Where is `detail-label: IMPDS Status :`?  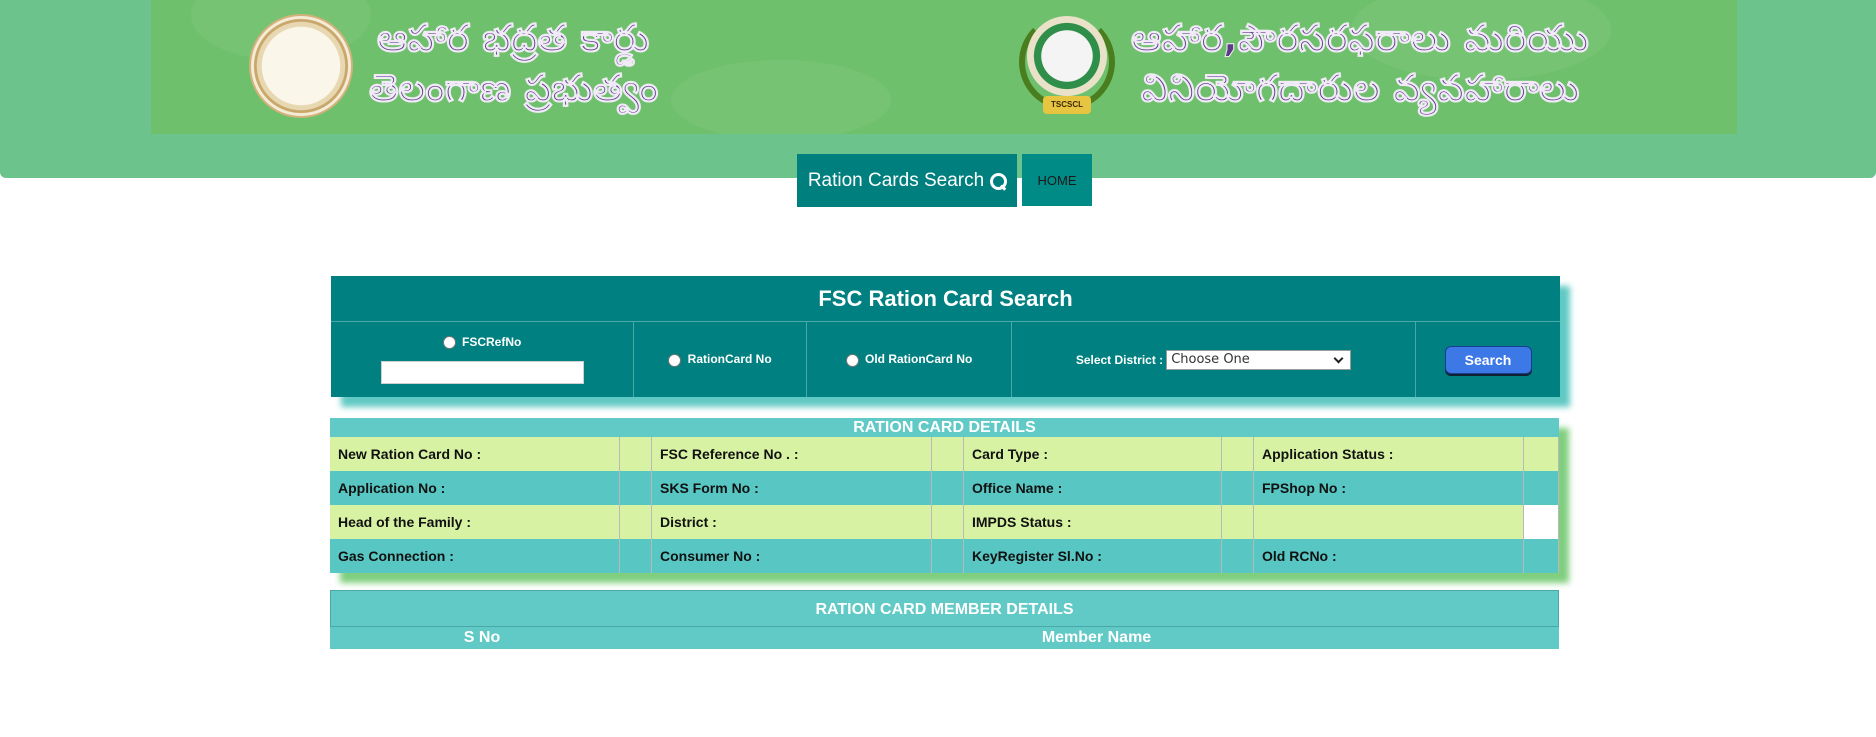
detail-label: IMPDS Status : is located at coordinates (1093, 522).